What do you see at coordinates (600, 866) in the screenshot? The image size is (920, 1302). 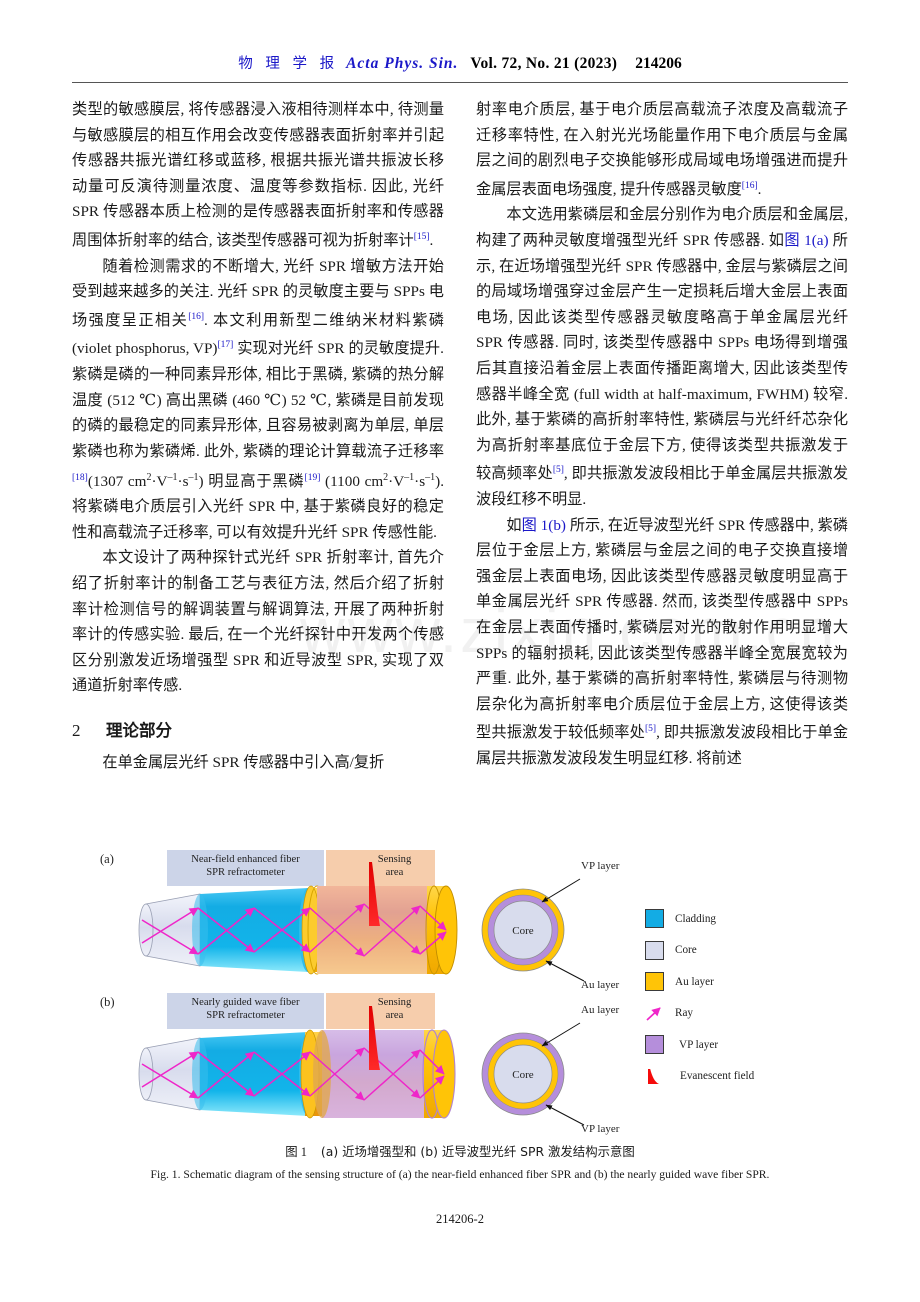 I see `panel-a-outer-label: VP layer` at bounding box center [600, 866].